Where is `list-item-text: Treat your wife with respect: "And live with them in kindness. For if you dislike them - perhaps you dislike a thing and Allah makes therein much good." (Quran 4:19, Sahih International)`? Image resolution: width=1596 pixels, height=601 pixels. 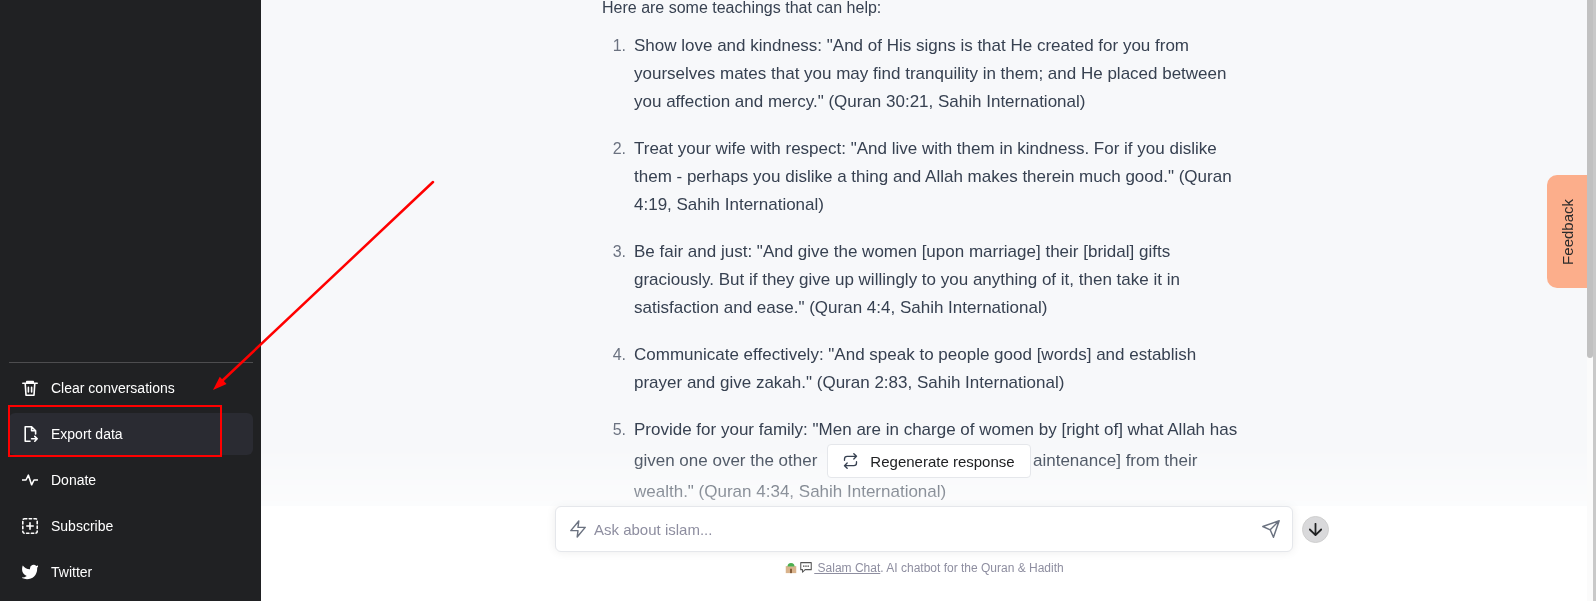
list-item-text: Treat your wife with respect: "And live with them in kindness. For if you dislike them - perhaps you dislike a thing and Allah makes therein much good." (Quran 4:19, Sahih International) is located at coordinates (933, 177).